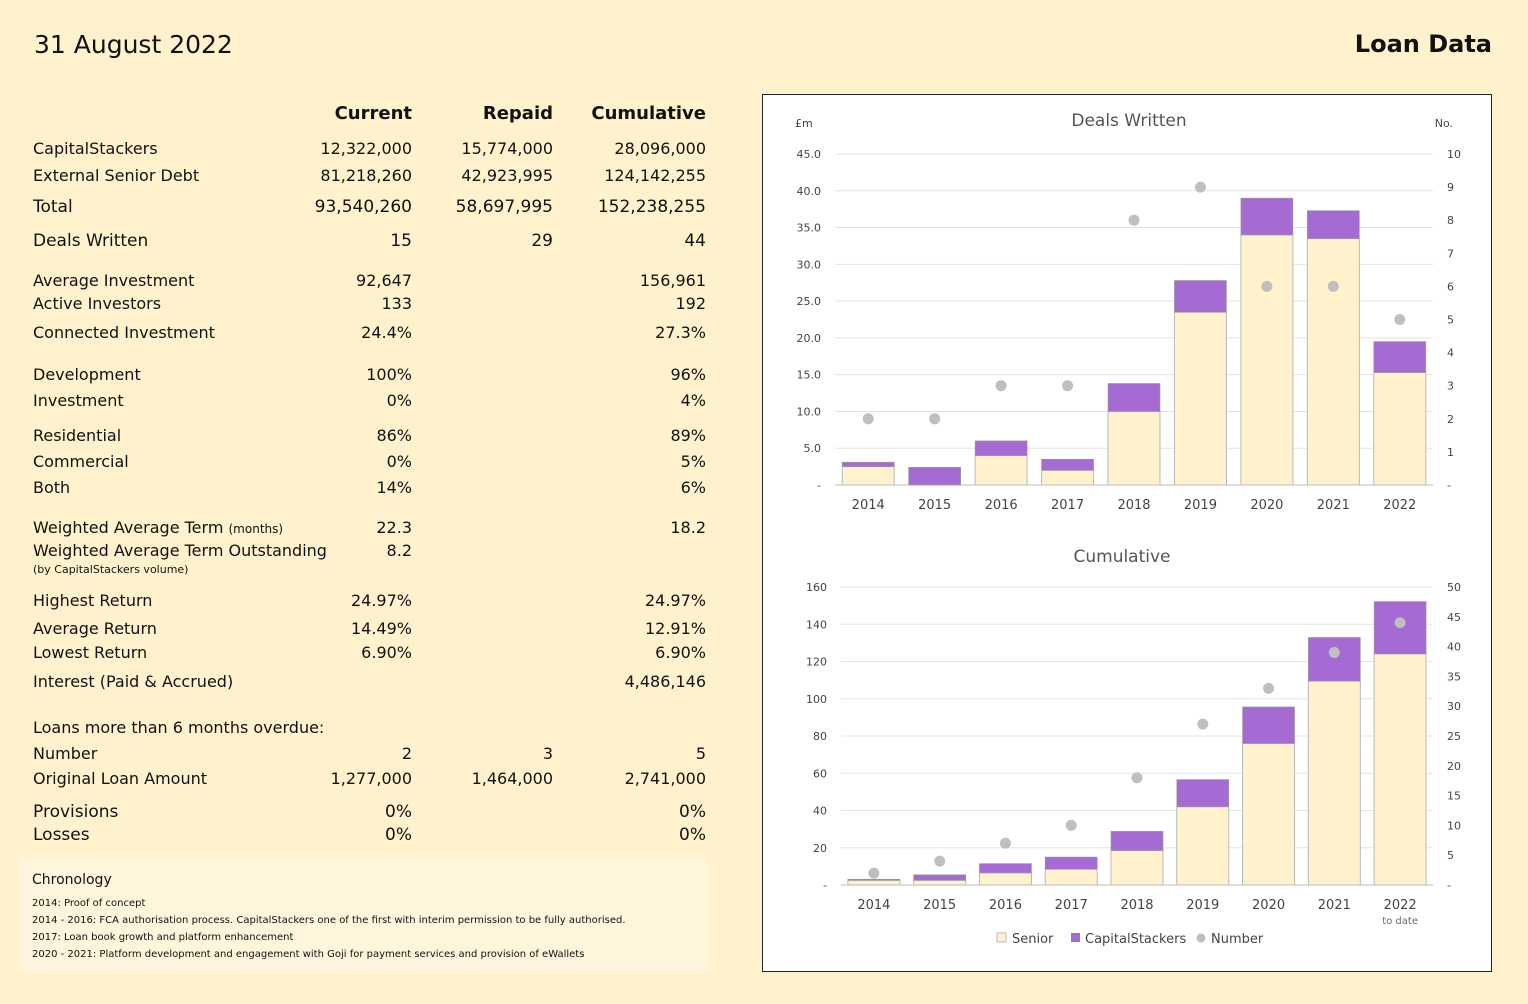  Describe the element at coordinates (77, 435) in the screenshot. I see `metric-label-text: Residential` at that location.